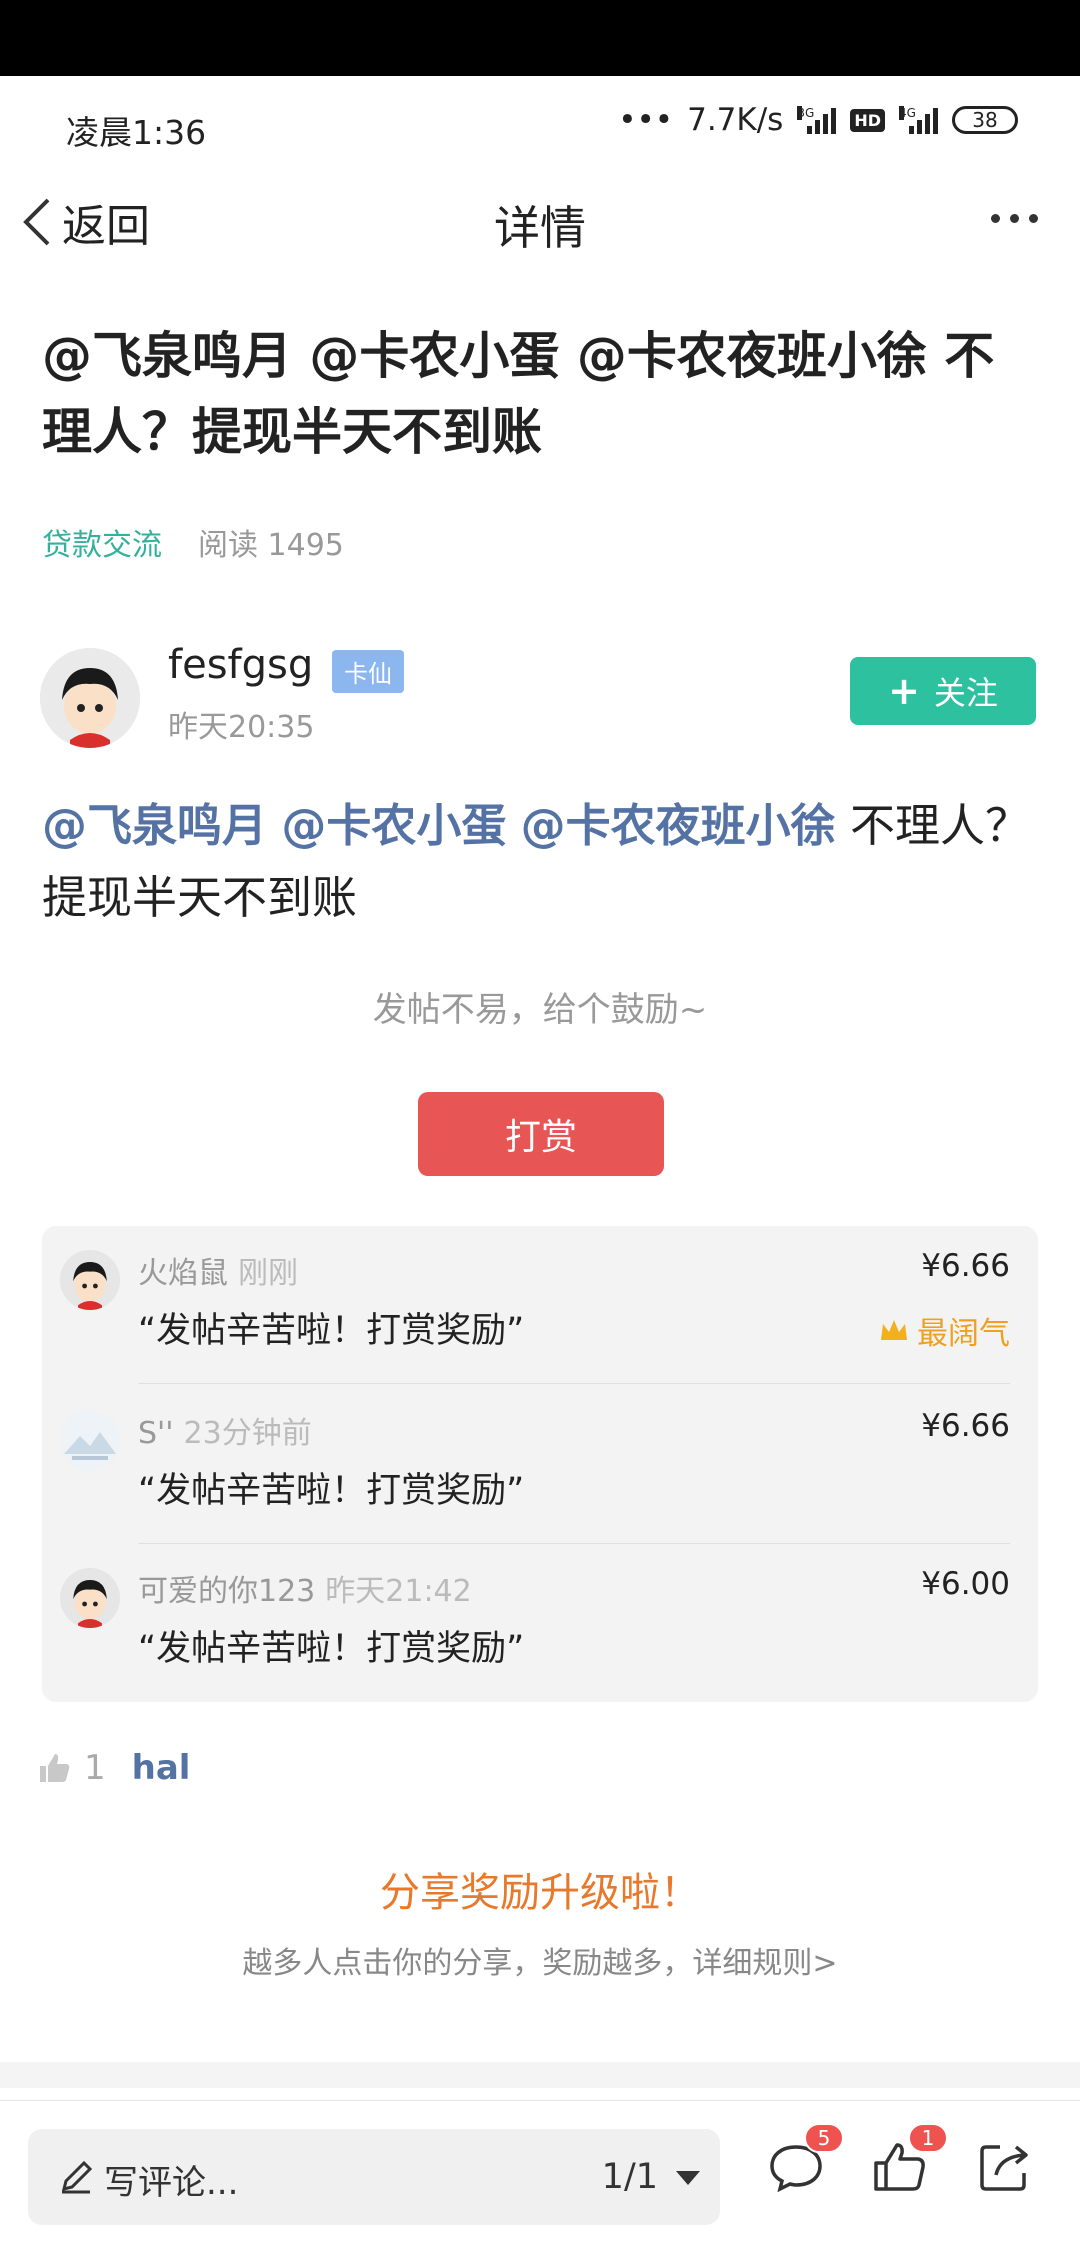 The image size is (1080, 2260). I want to click on plus-icon: +, so click(904, 691).